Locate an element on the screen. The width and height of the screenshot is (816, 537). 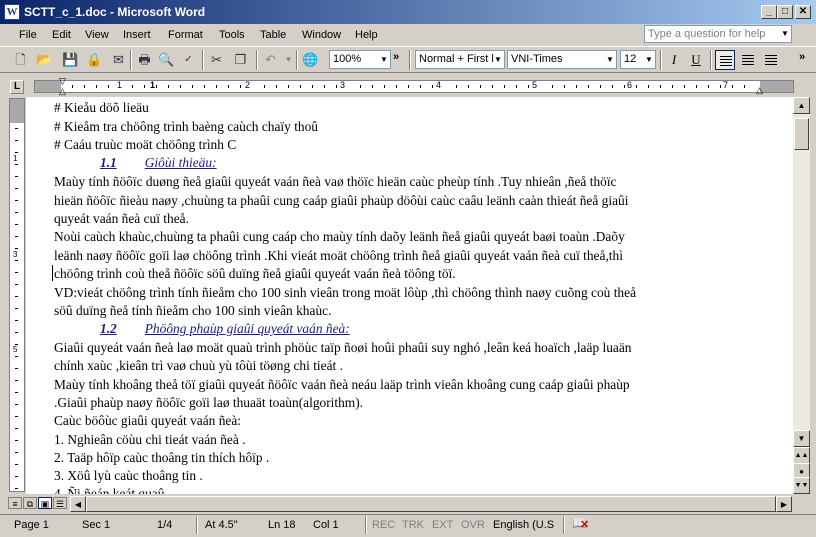
new-document-icon: 🗋 is located at coordinates (20, 59).